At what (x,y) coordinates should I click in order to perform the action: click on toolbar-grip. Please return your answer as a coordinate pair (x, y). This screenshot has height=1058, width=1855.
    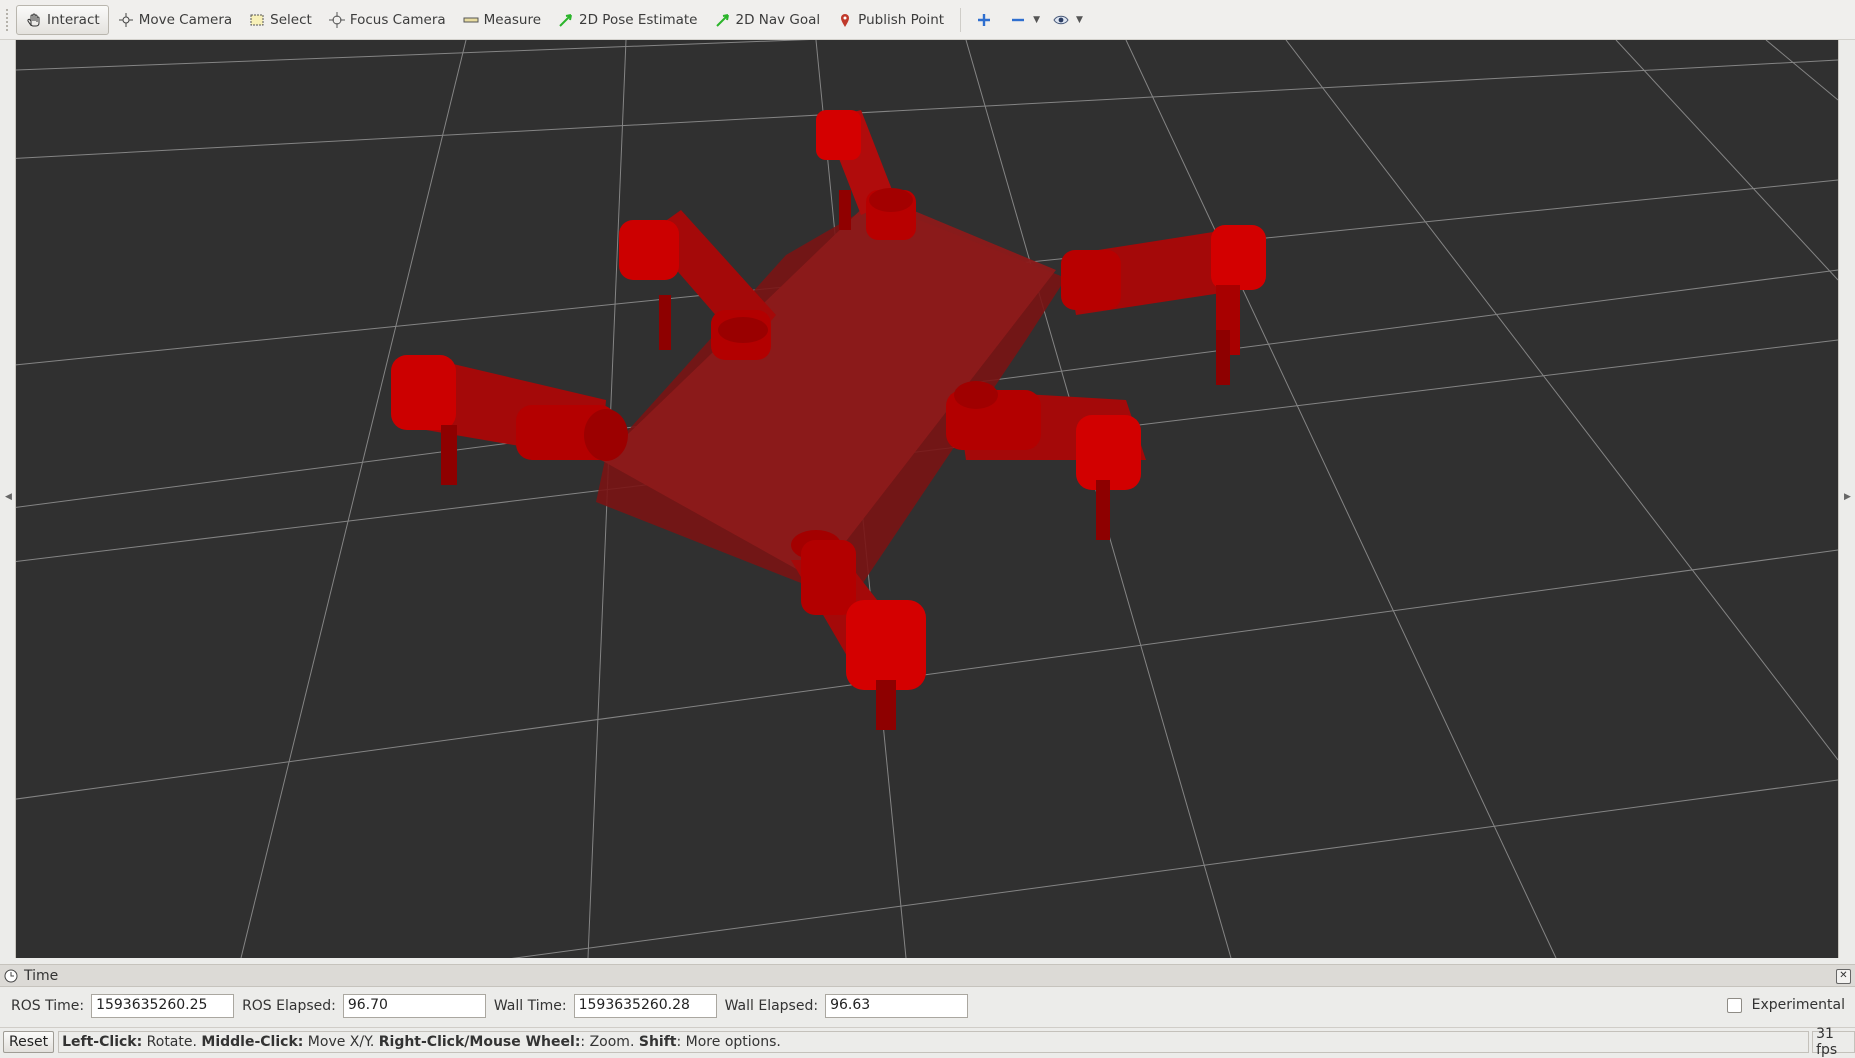
    Looking at the image, I should click on (9, 19).